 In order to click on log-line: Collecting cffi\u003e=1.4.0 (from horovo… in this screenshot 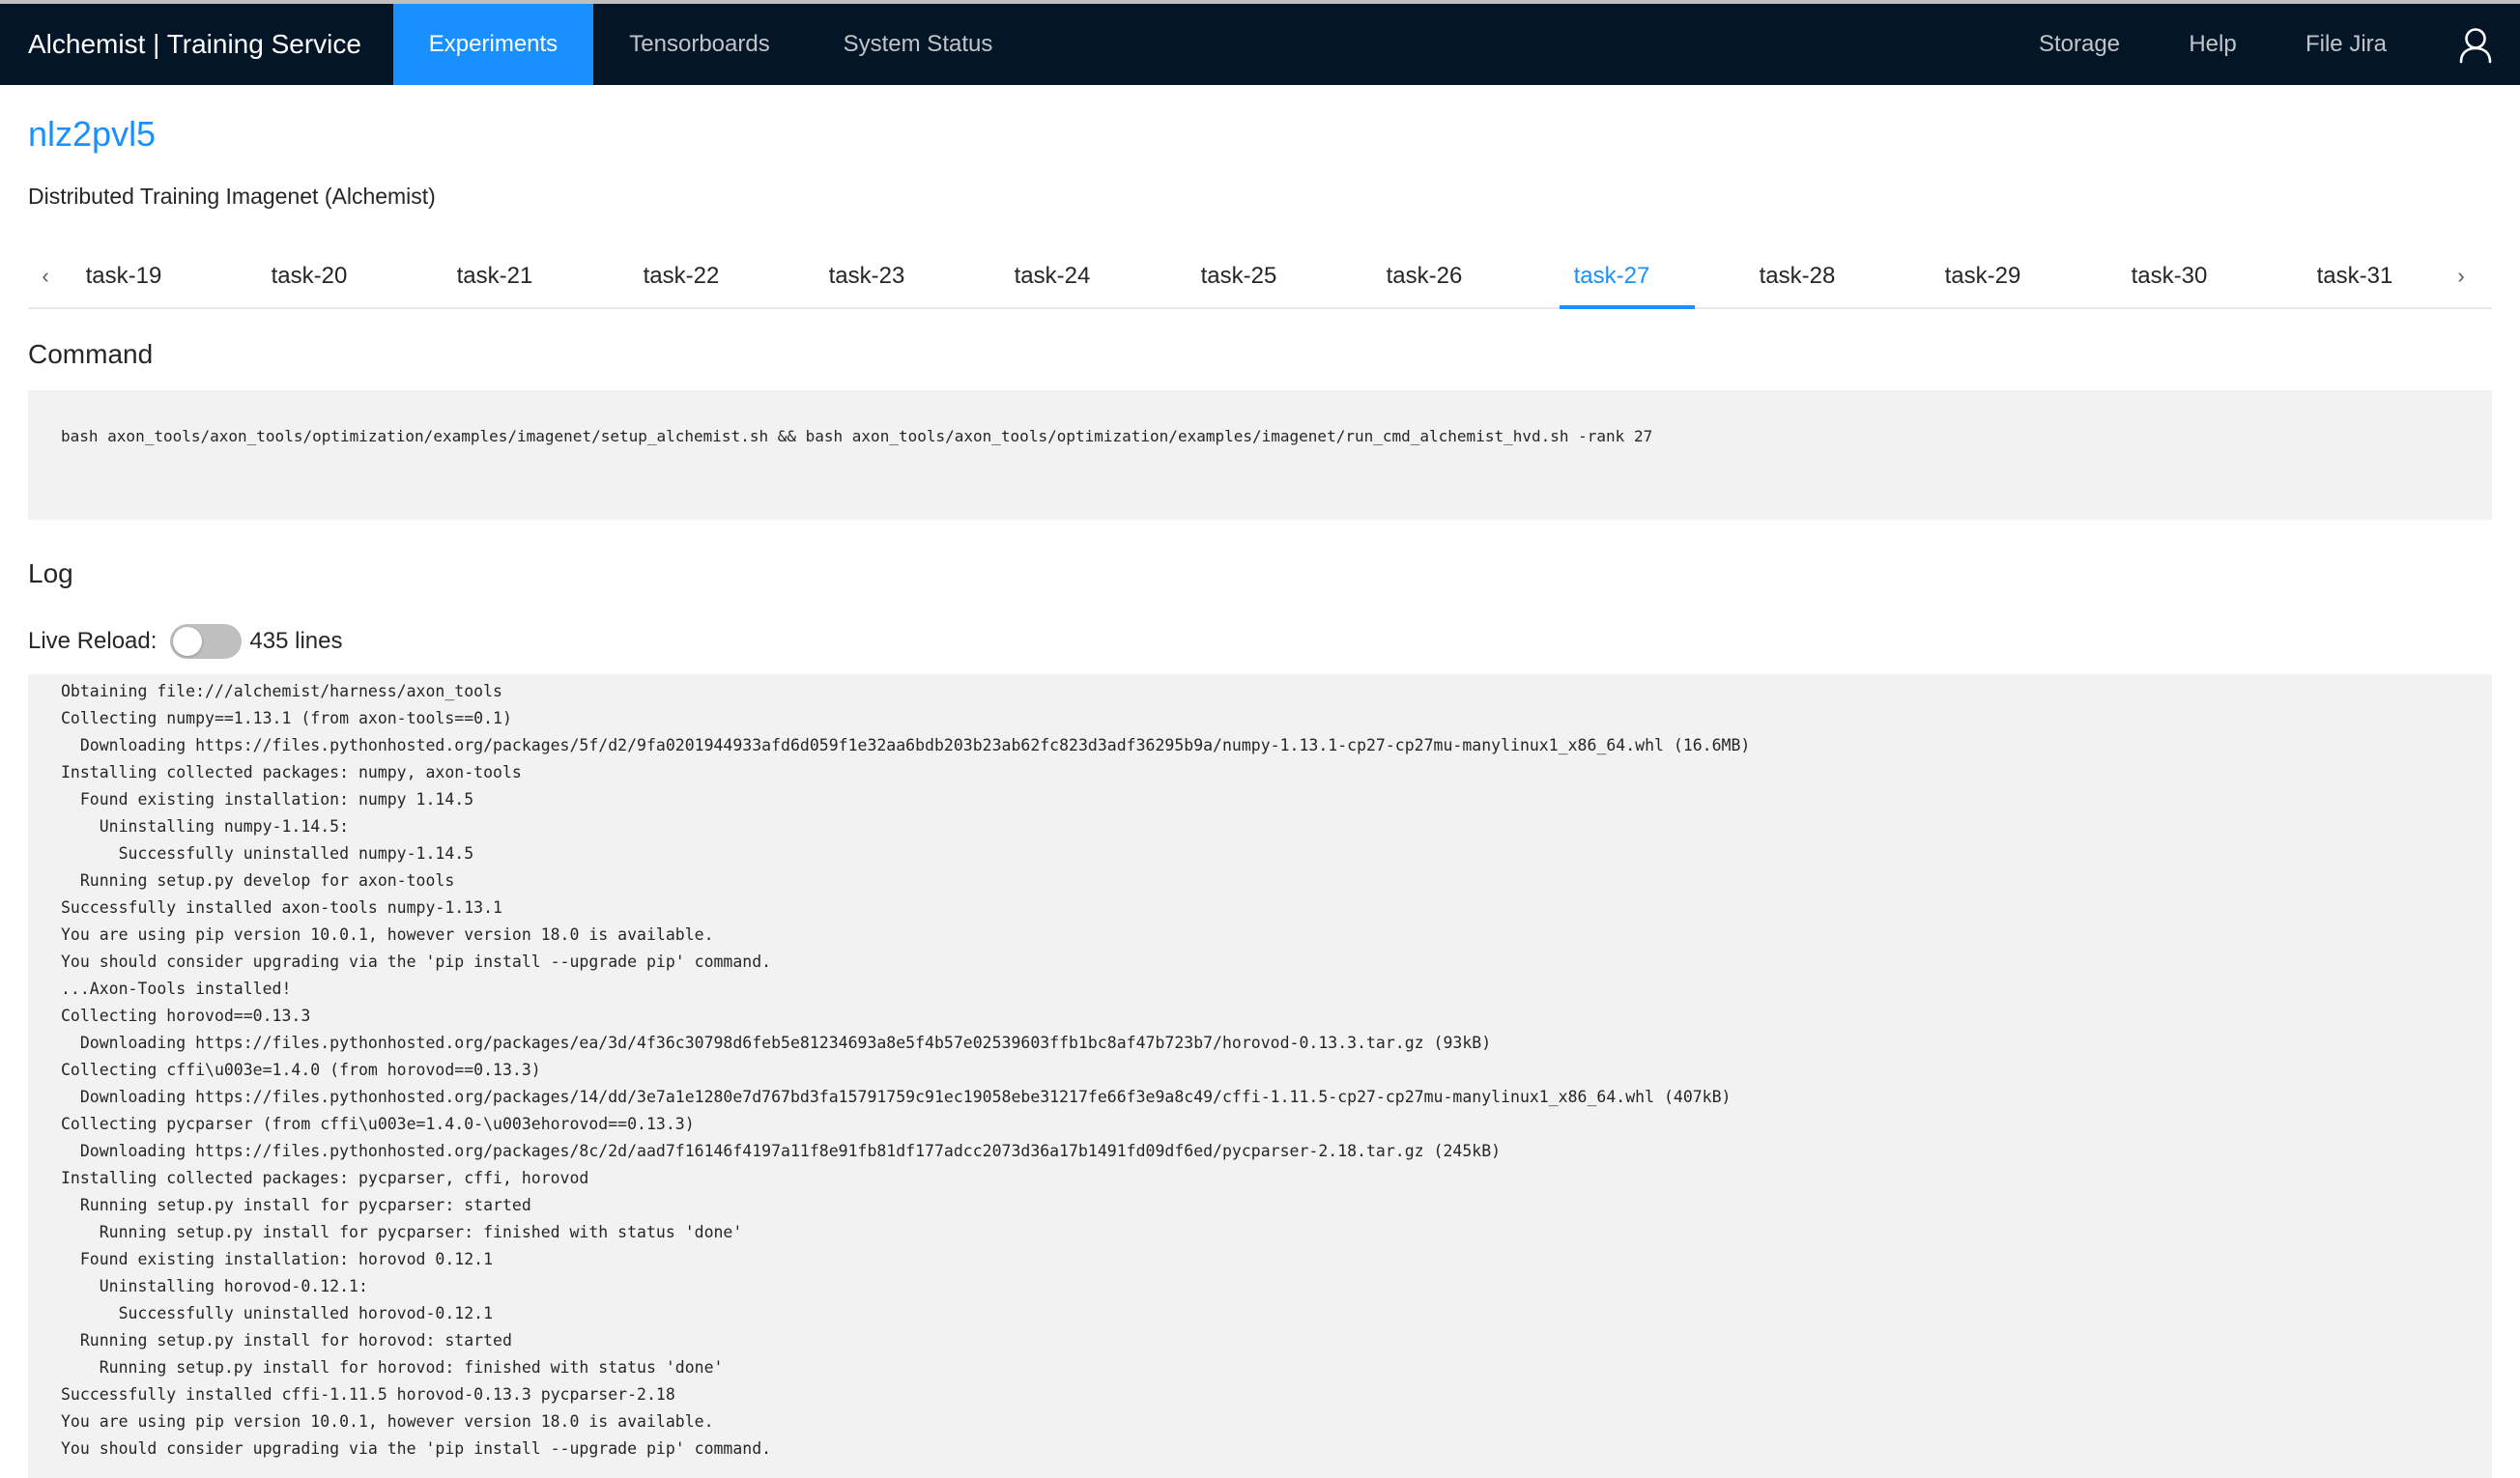, I will do `click(301, 1070)`.